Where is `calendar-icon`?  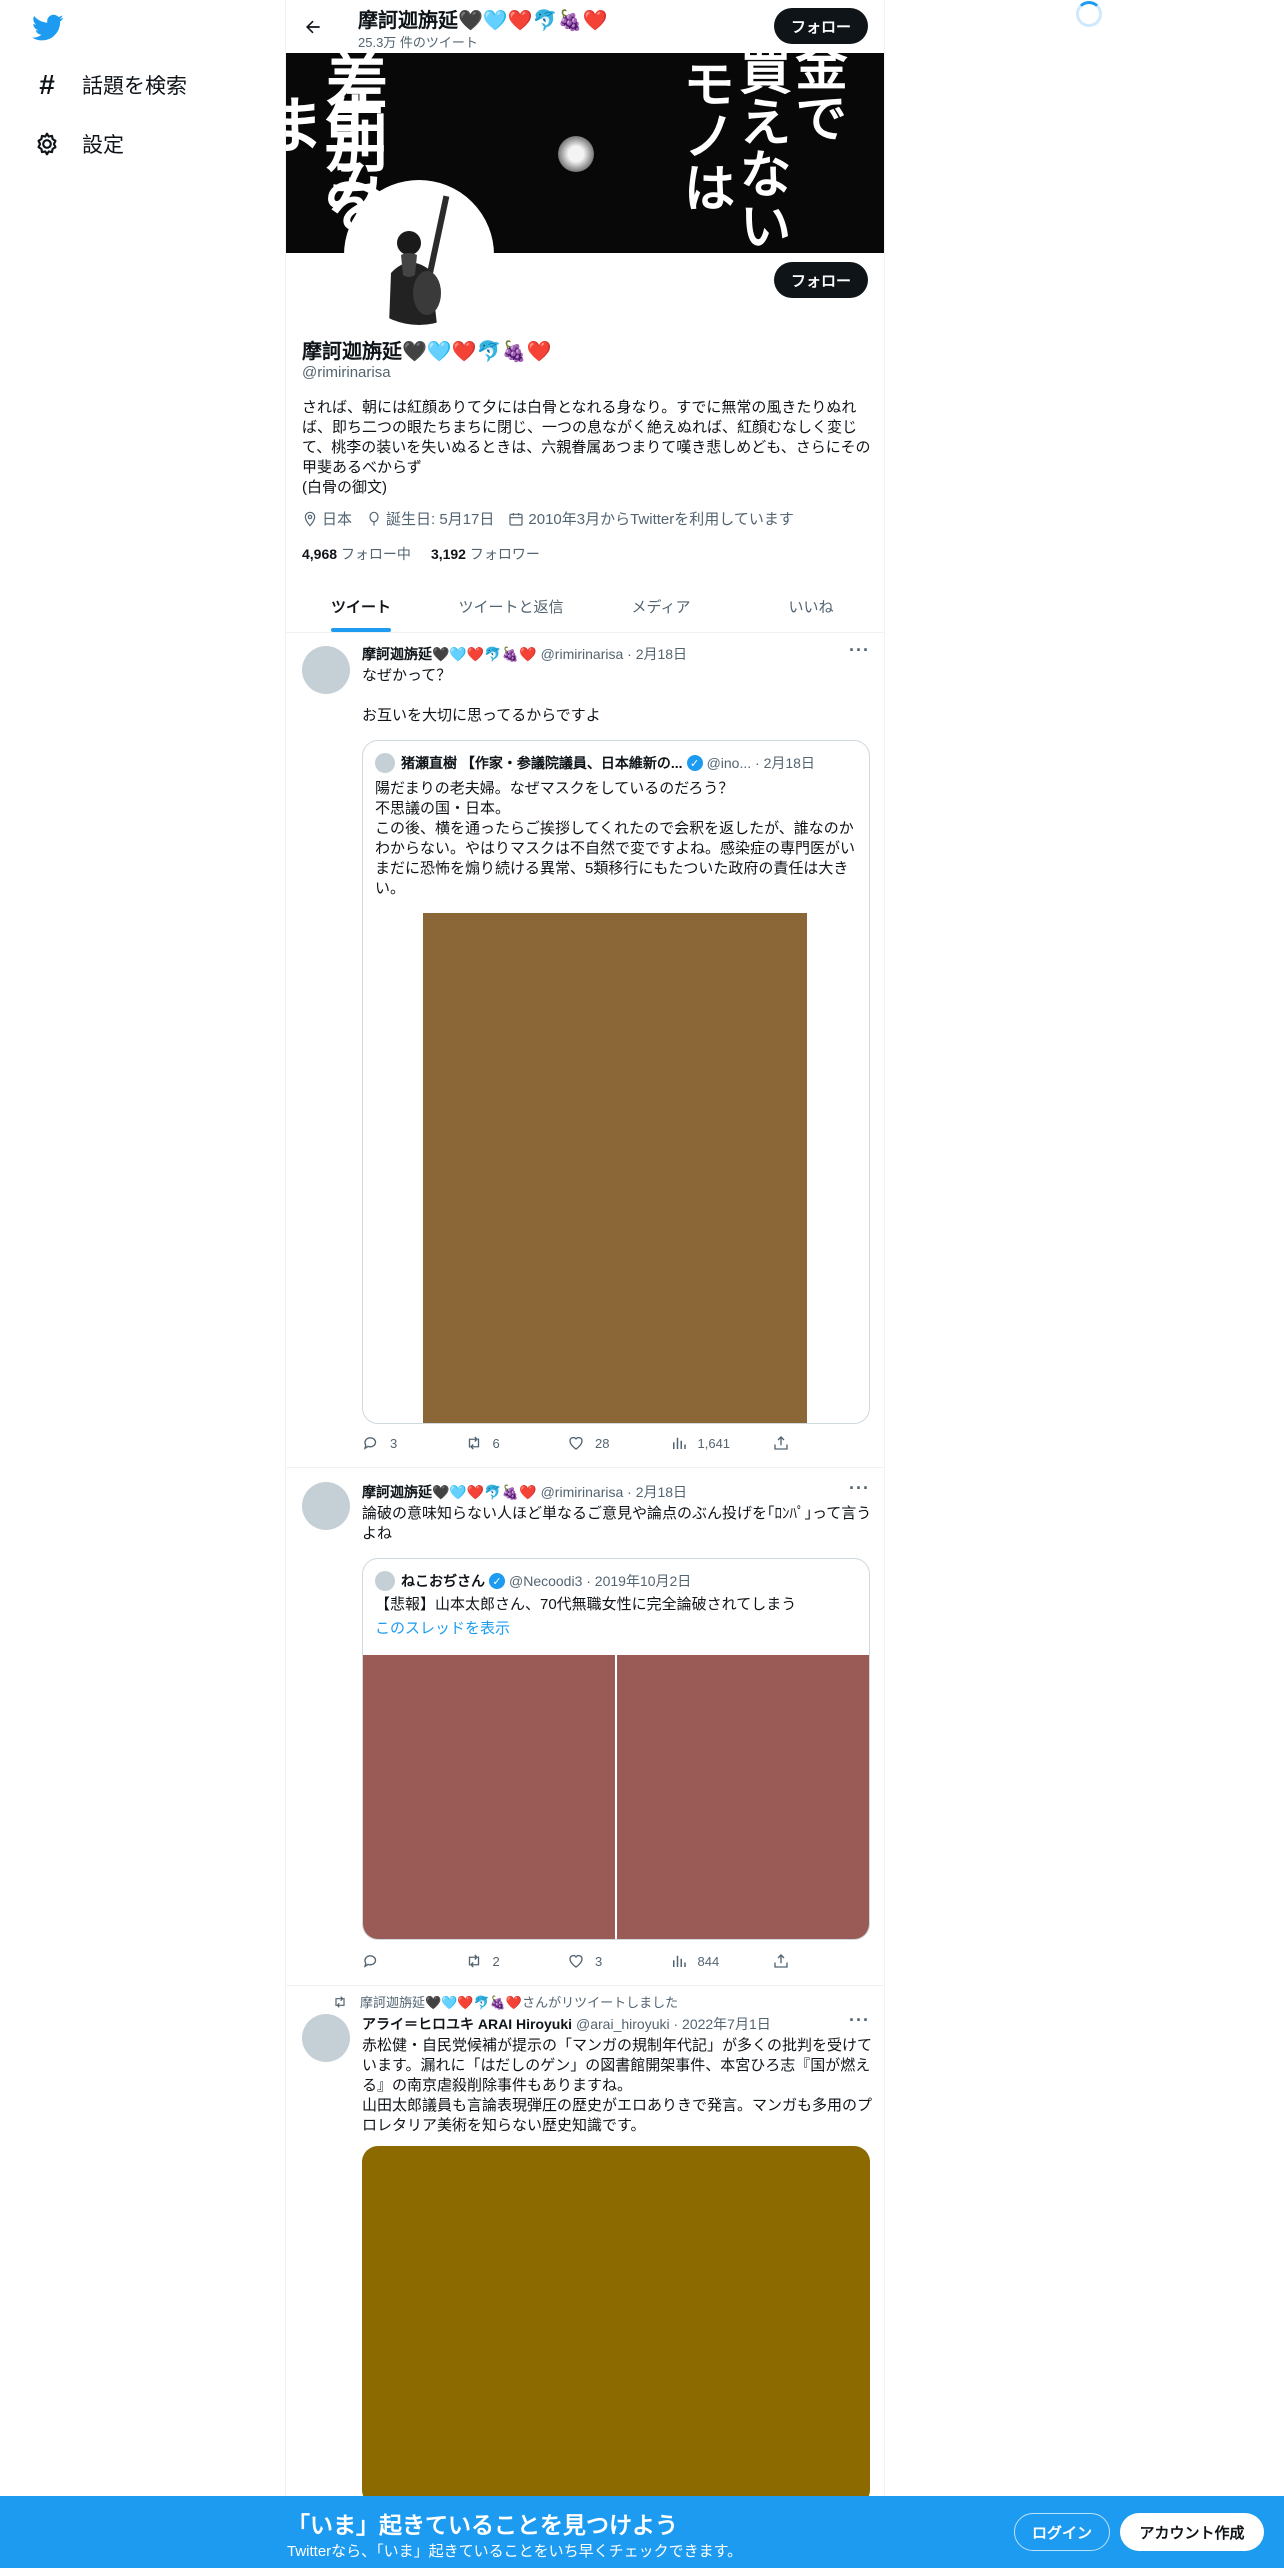
calendar-icon is located at coordinates (516, 519).